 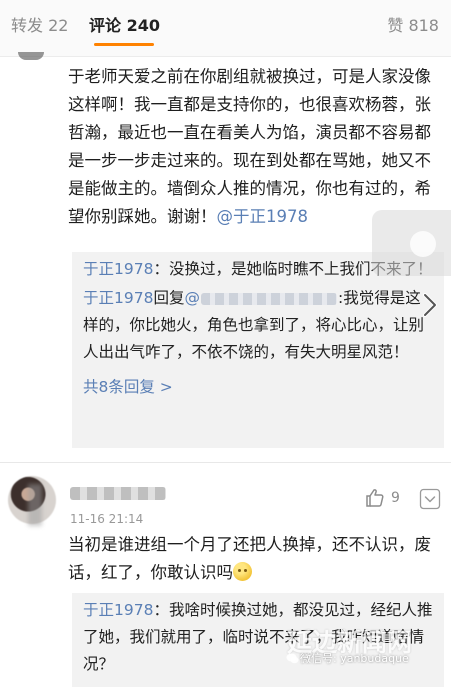 What do you see at coordinates (107, 519) in the screenshot?
I see `comment-timestamp: 11-16 21:14` at bounding box center [107, 519].